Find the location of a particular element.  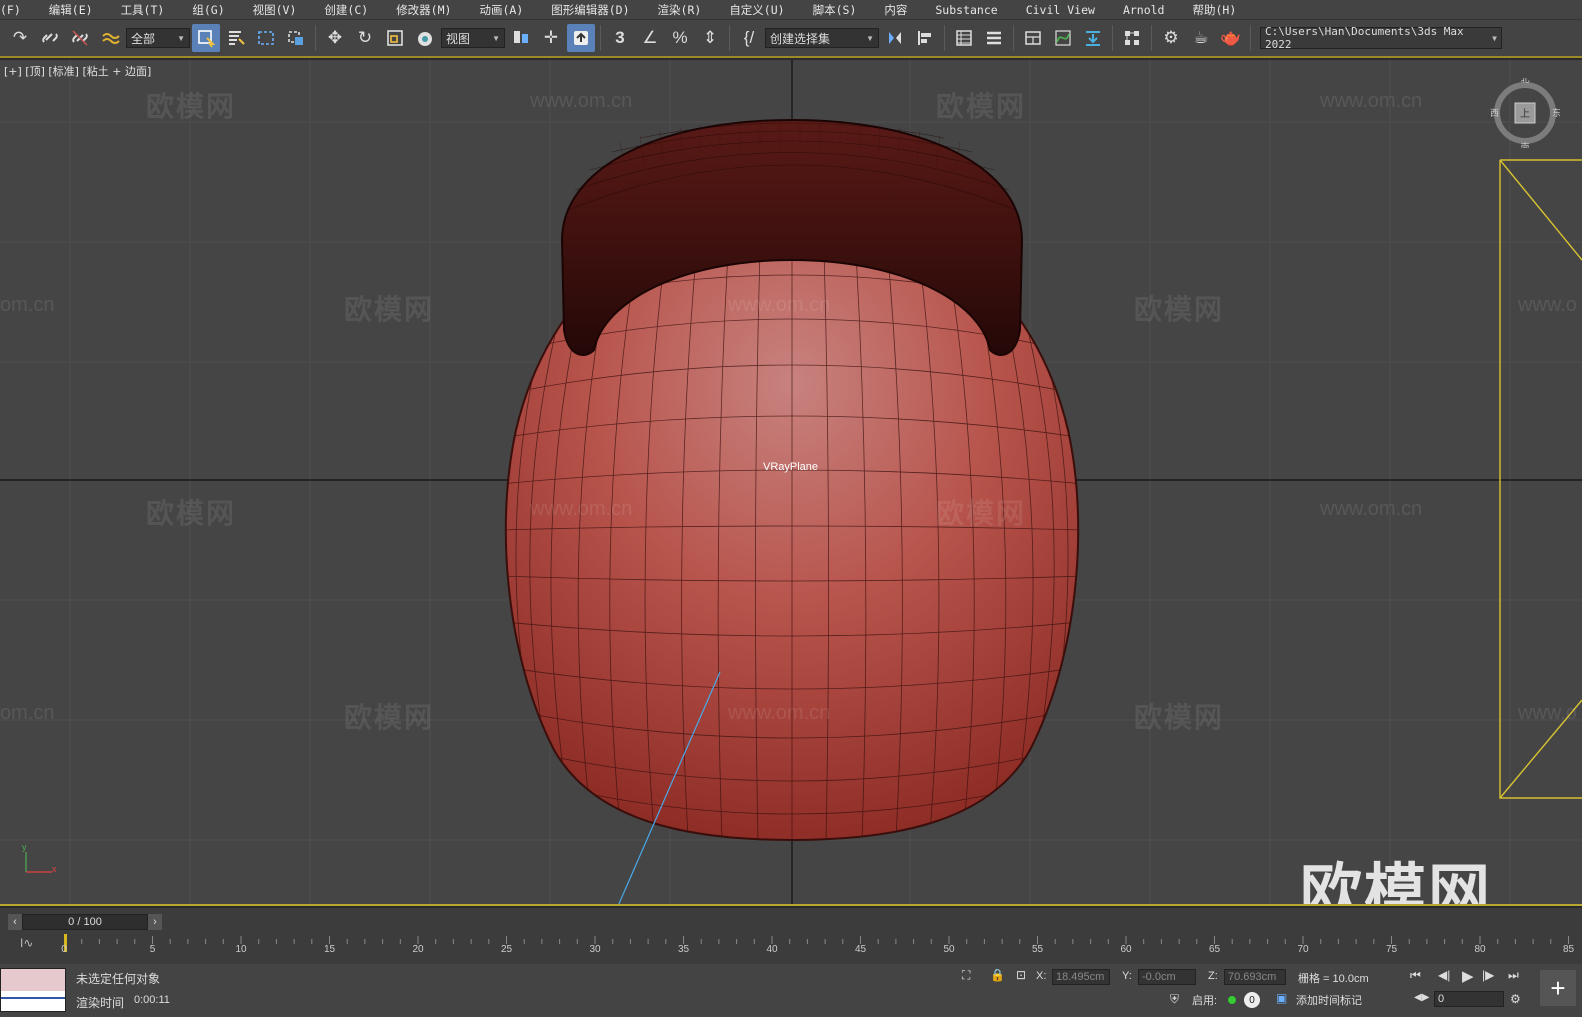

object-name-label: VRayPlane is located at coordinates (791, 467).